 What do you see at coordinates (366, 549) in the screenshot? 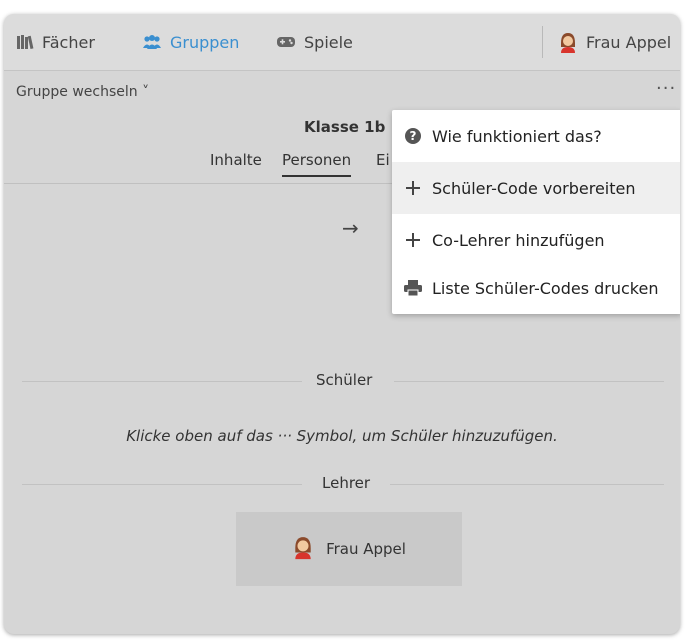
I see `teacher-name: Frau Appel` at bounding box center [366, 549].